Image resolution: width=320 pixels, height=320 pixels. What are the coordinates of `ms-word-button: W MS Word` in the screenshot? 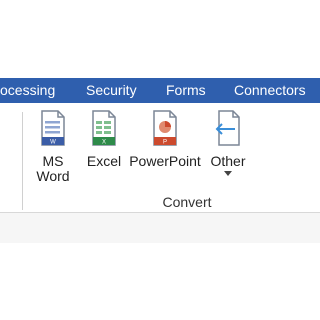 It's located at (53, 147).